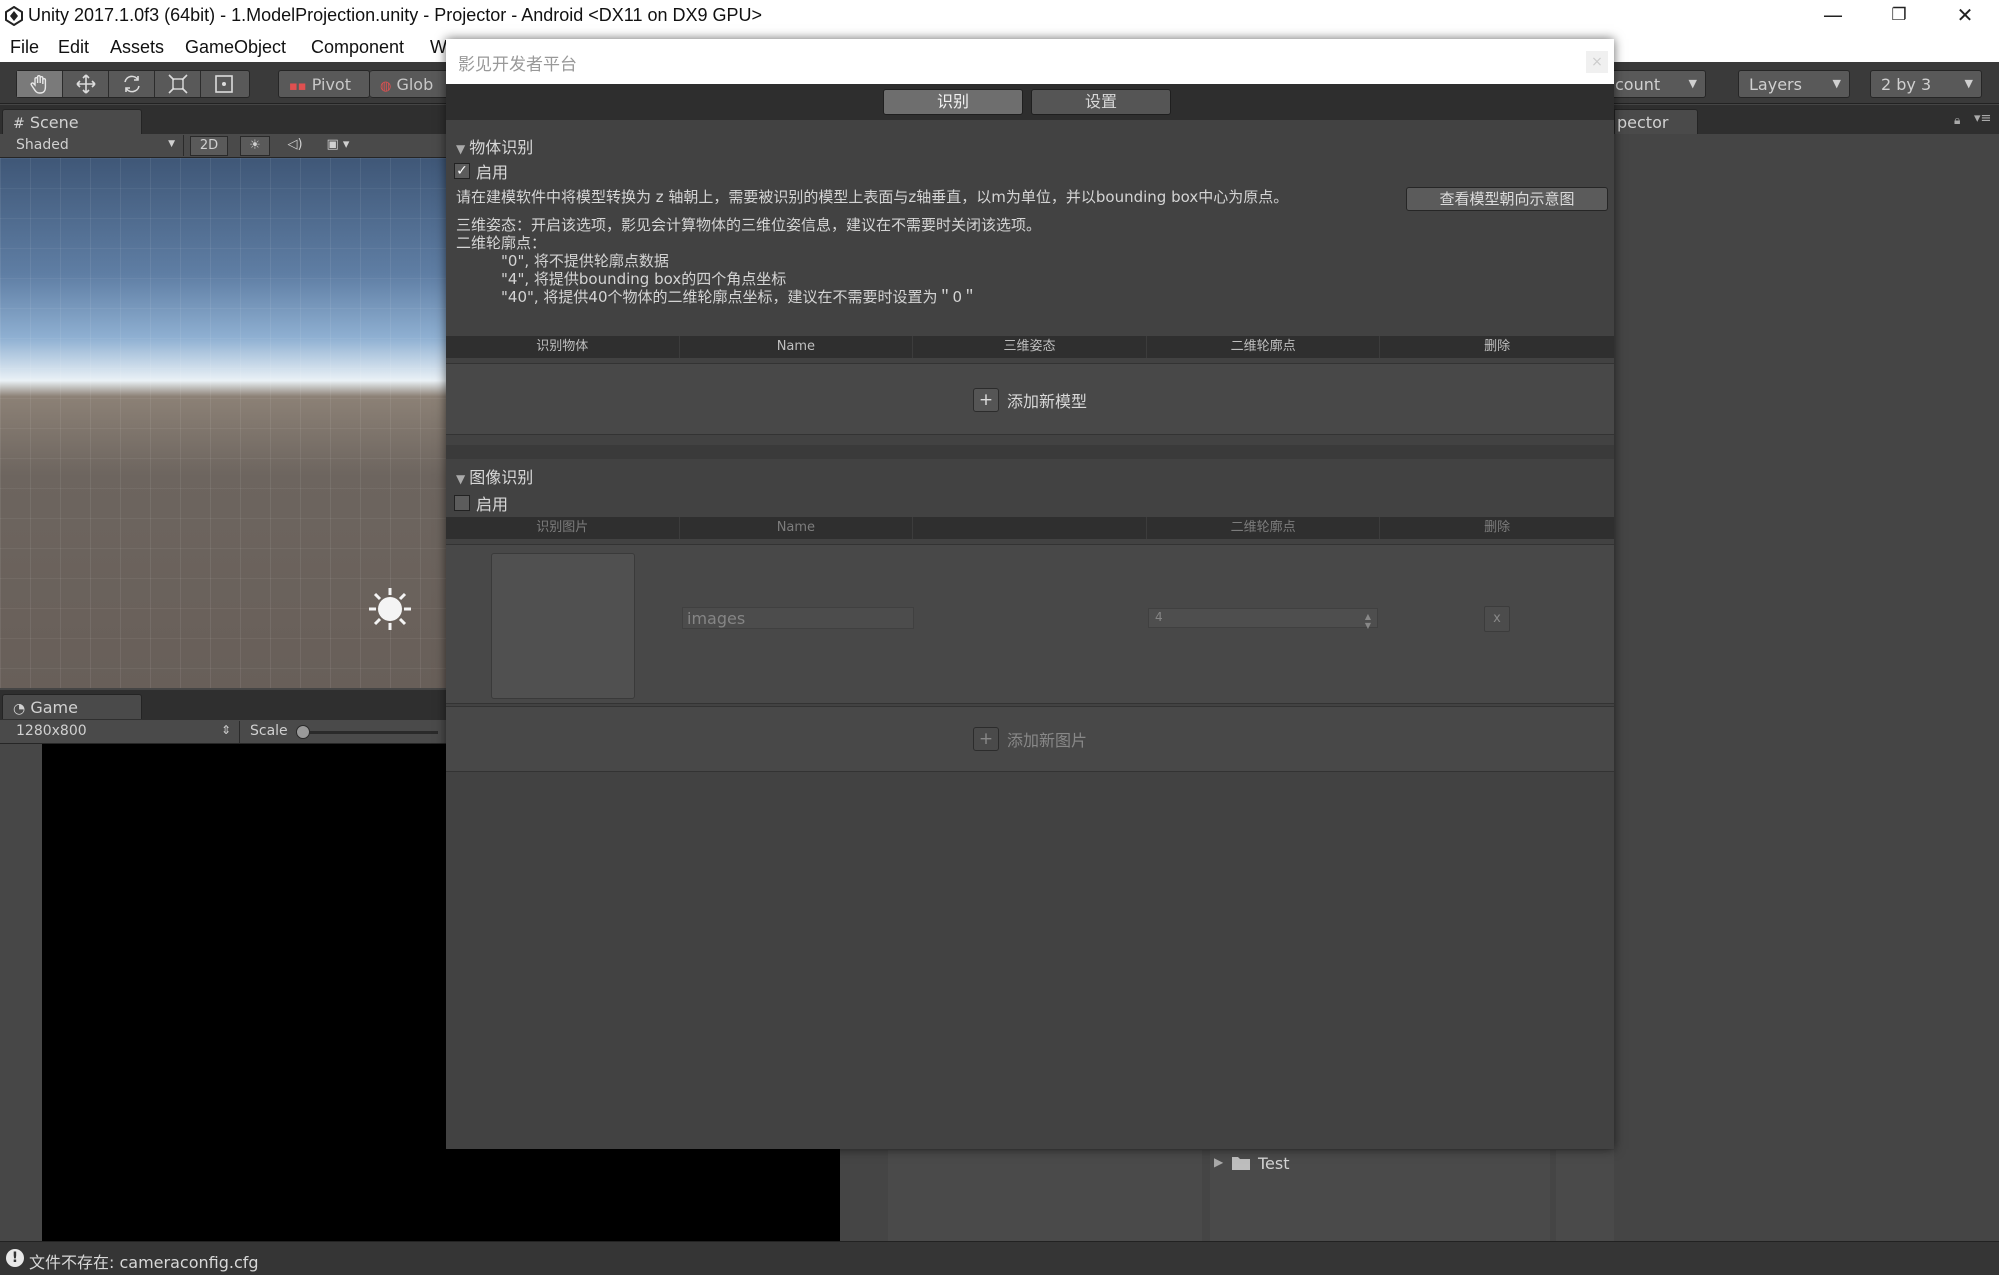 The width and height of the screenshot is (1999, 1275). I want to click on audio-toggle: ◁), so click(295, 146).